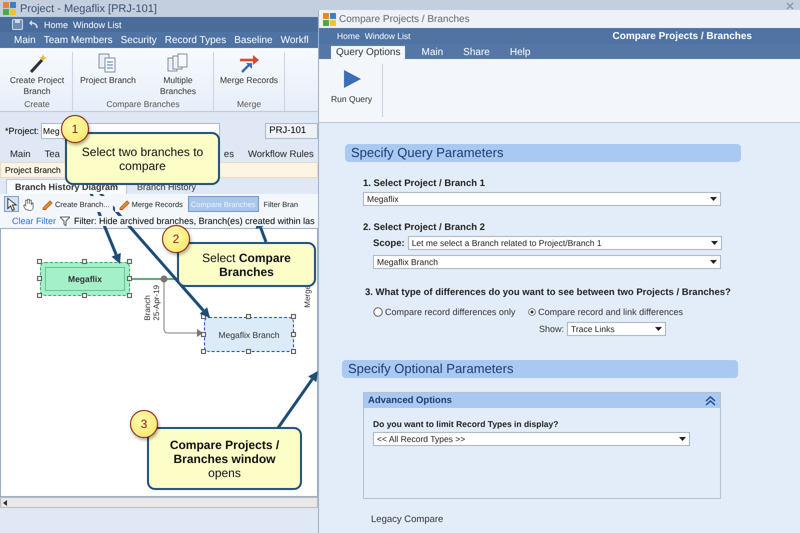  What do you see at coordinates (37, 105) in the screenshot?
I see `ribbon-group-label: Create` at bounding box center [37, 105].